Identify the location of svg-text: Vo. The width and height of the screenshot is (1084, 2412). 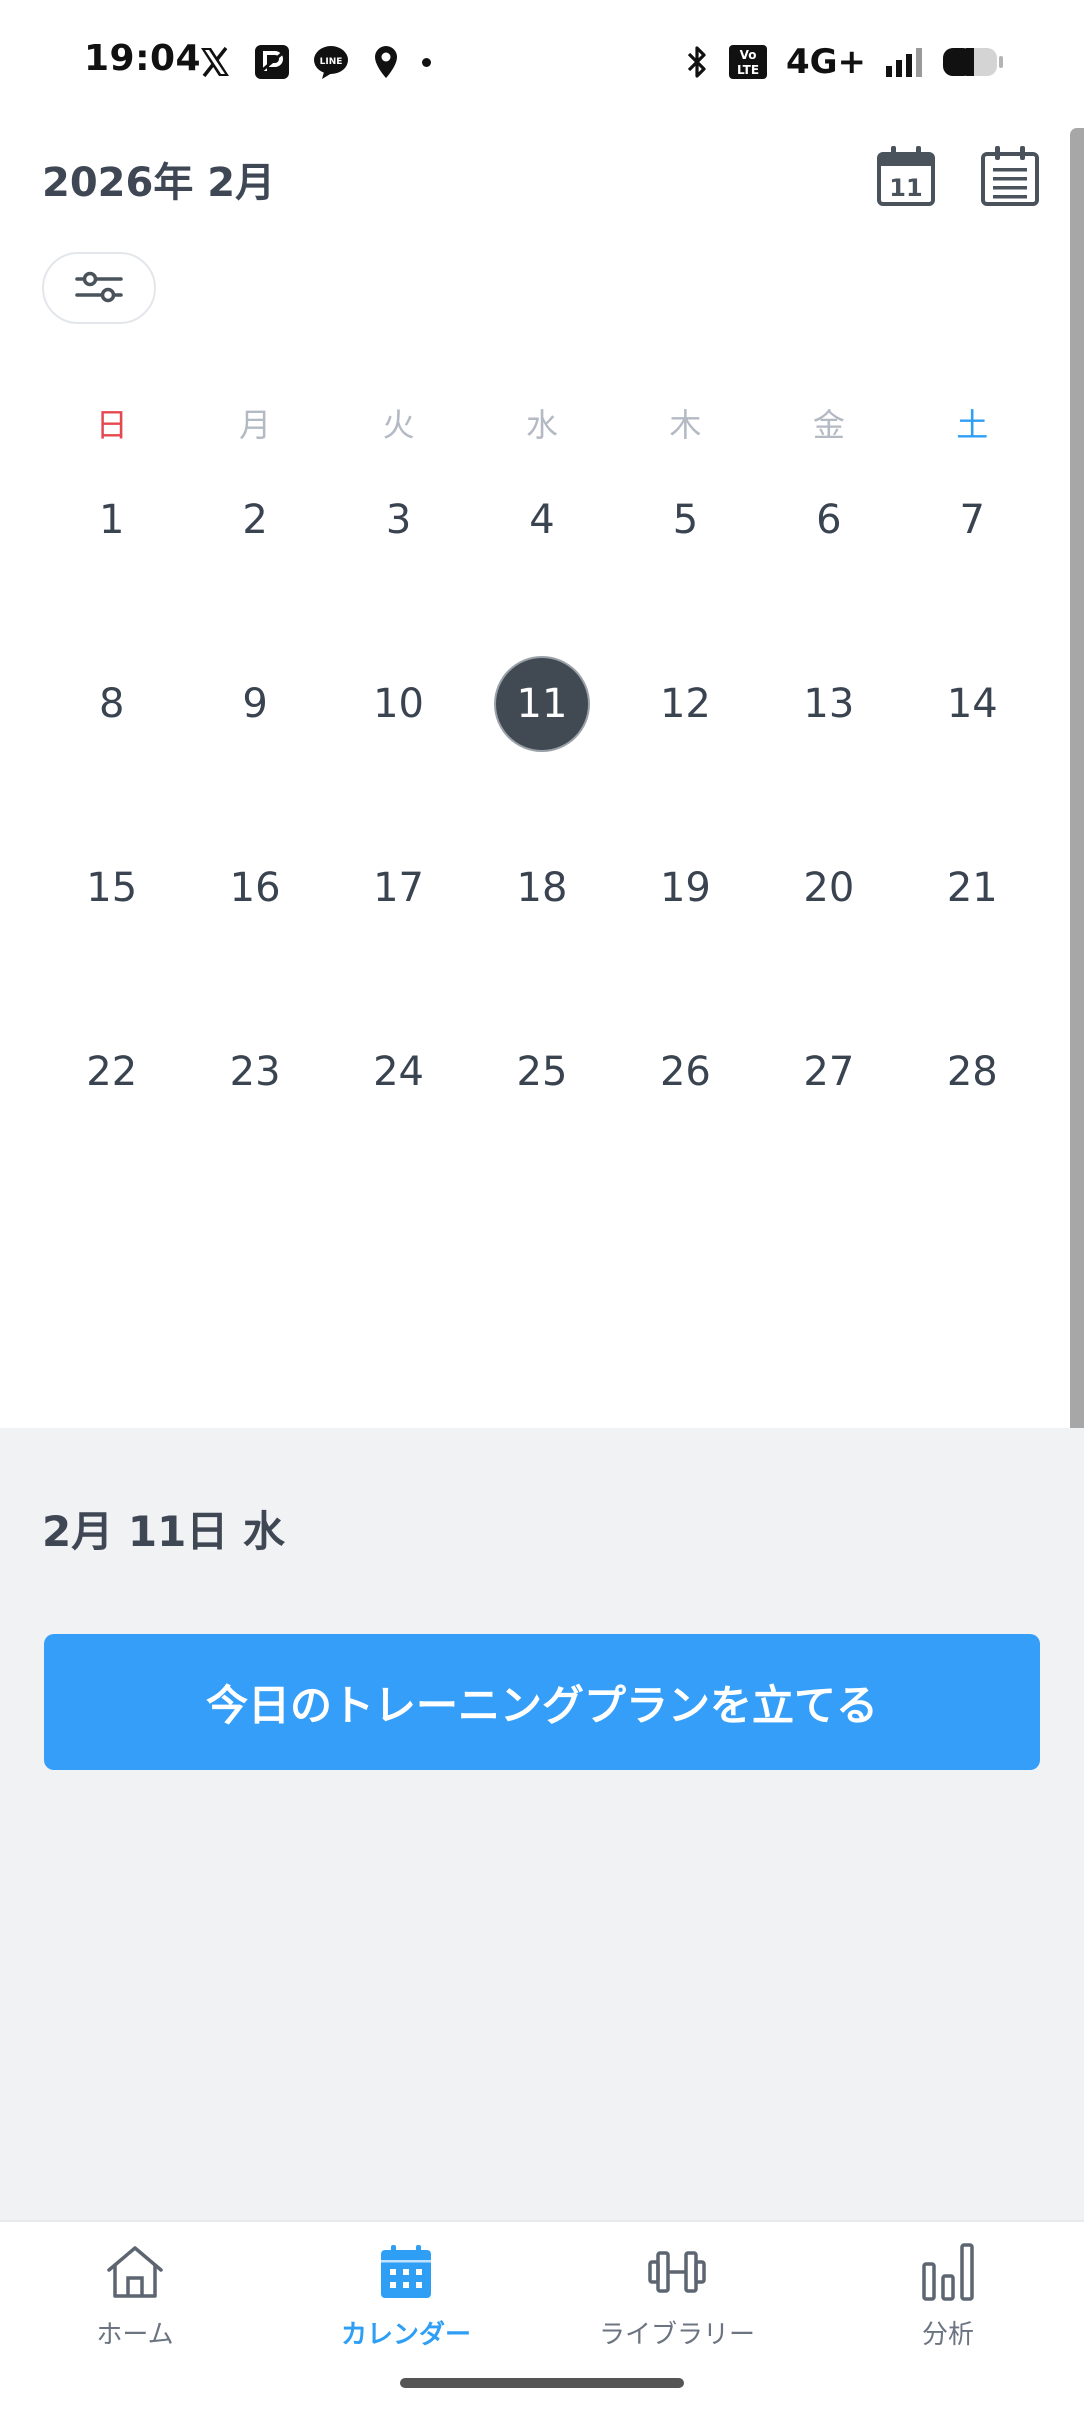
(748, 55).